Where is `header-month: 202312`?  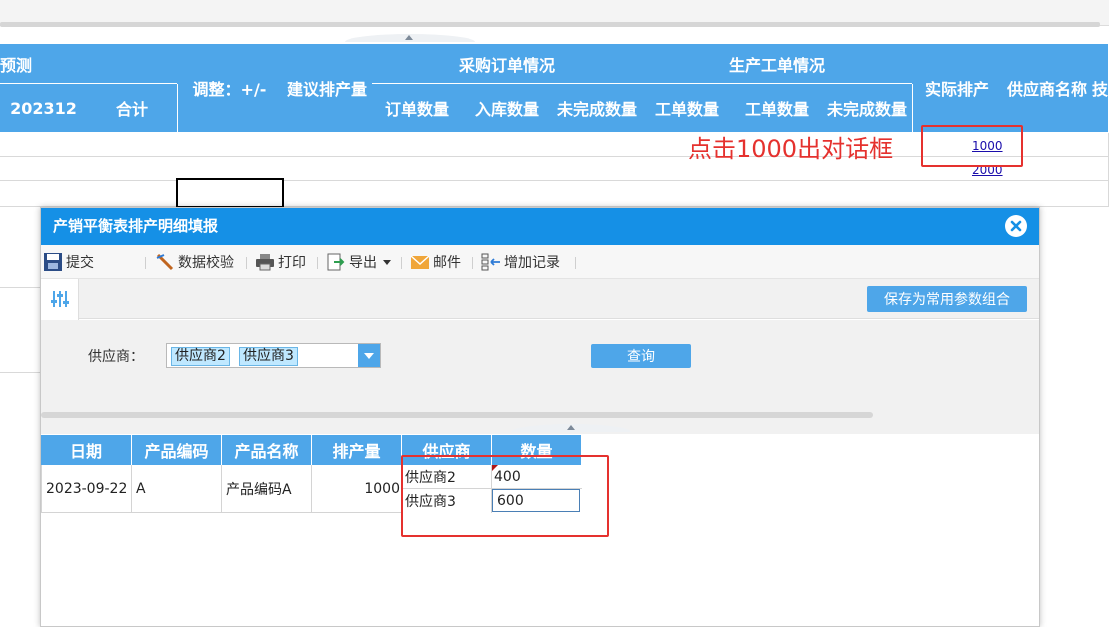 header-month: 202312 is located at coordinates (44, 108).